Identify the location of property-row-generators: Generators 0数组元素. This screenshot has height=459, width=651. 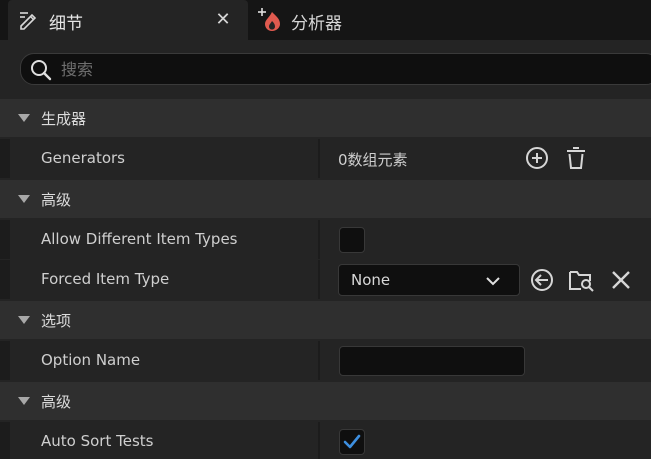
(325, 158).